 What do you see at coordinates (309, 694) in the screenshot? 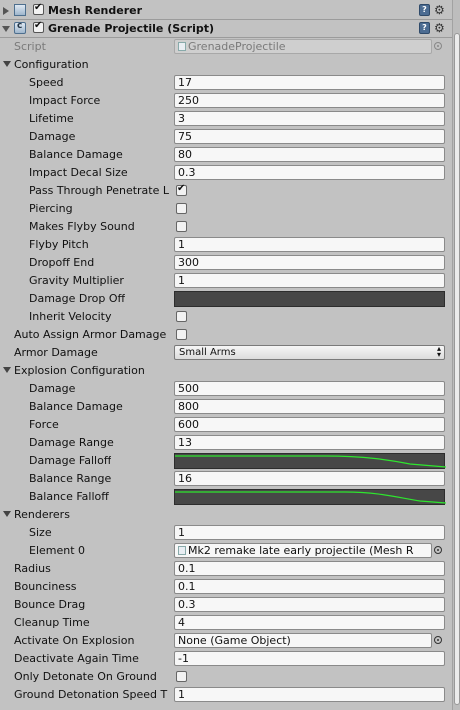
I see `ground-detonation-speed-field: 1` at bounding box center [309, 694].